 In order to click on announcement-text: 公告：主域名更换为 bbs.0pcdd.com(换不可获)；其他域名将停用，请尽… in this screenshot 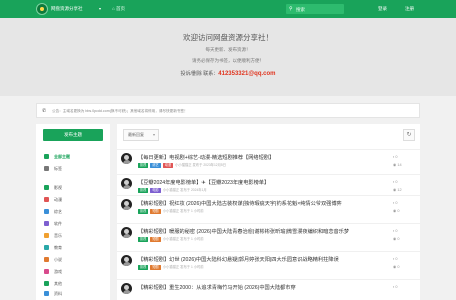, I will do `click(120, 111)`.